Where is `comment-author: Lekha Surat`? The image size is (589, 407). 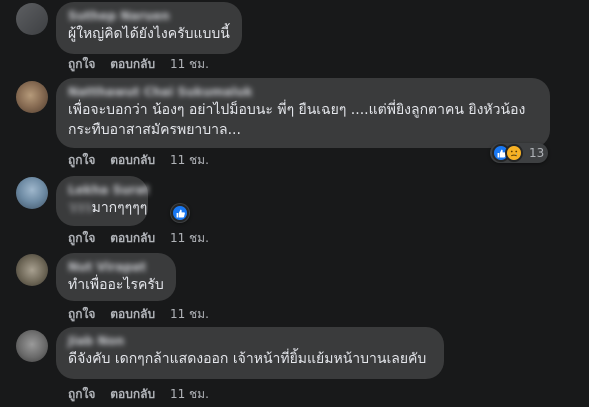
comment-author: Lekha Surat is located at coordinates (109, 190).